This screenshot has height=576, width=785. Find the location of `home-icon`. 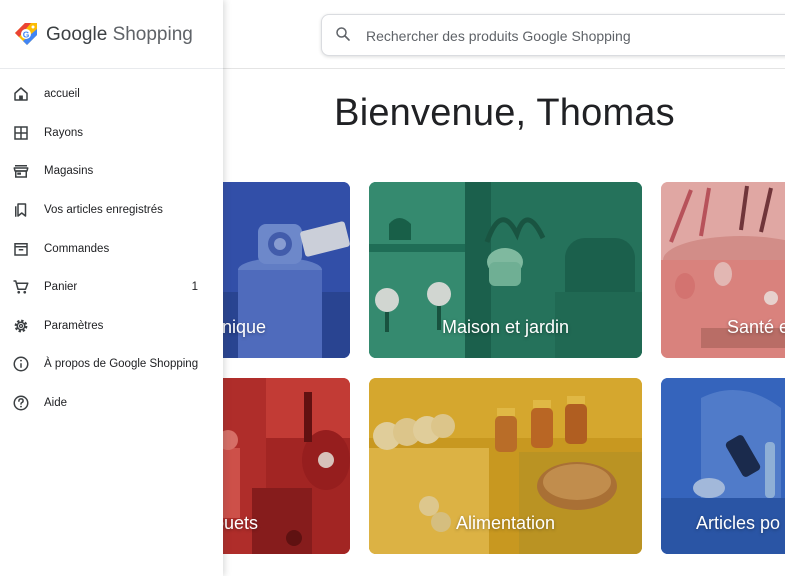

home-icon is located at coordinates (21, 94).